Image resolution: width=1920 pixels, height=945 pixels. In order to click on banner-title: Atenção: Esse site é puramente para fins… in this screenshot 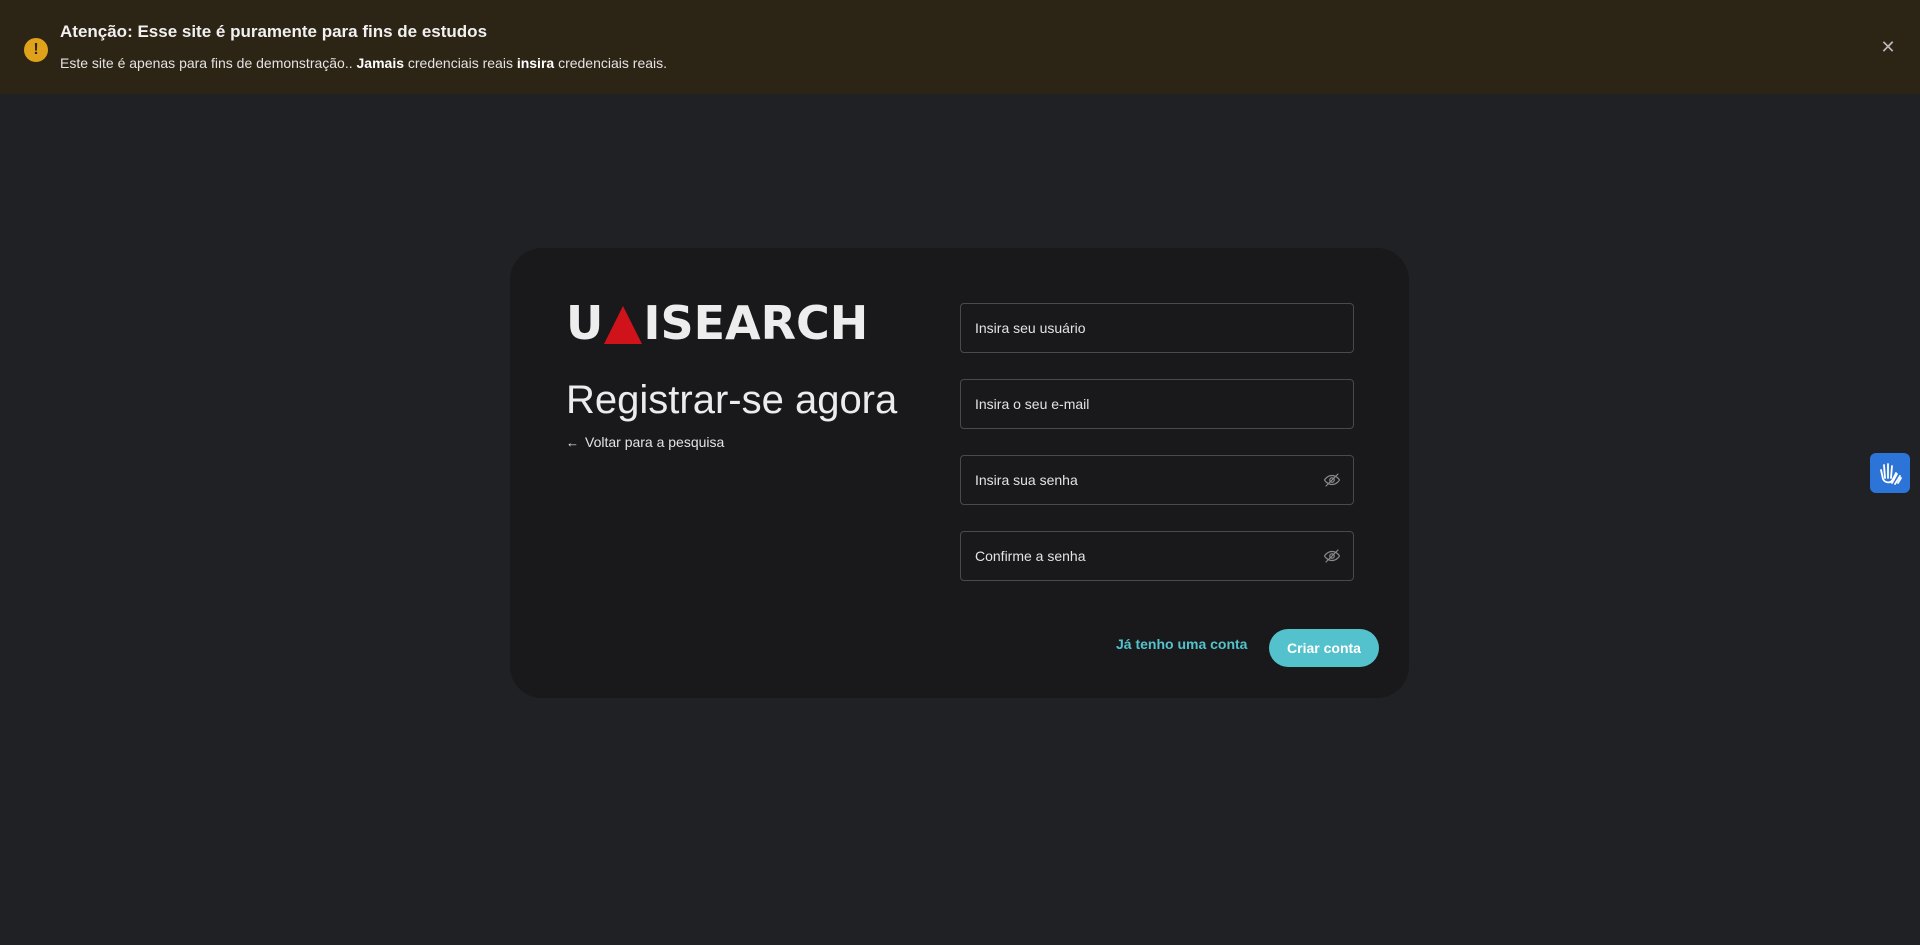, I will do `click(274, 31)`.